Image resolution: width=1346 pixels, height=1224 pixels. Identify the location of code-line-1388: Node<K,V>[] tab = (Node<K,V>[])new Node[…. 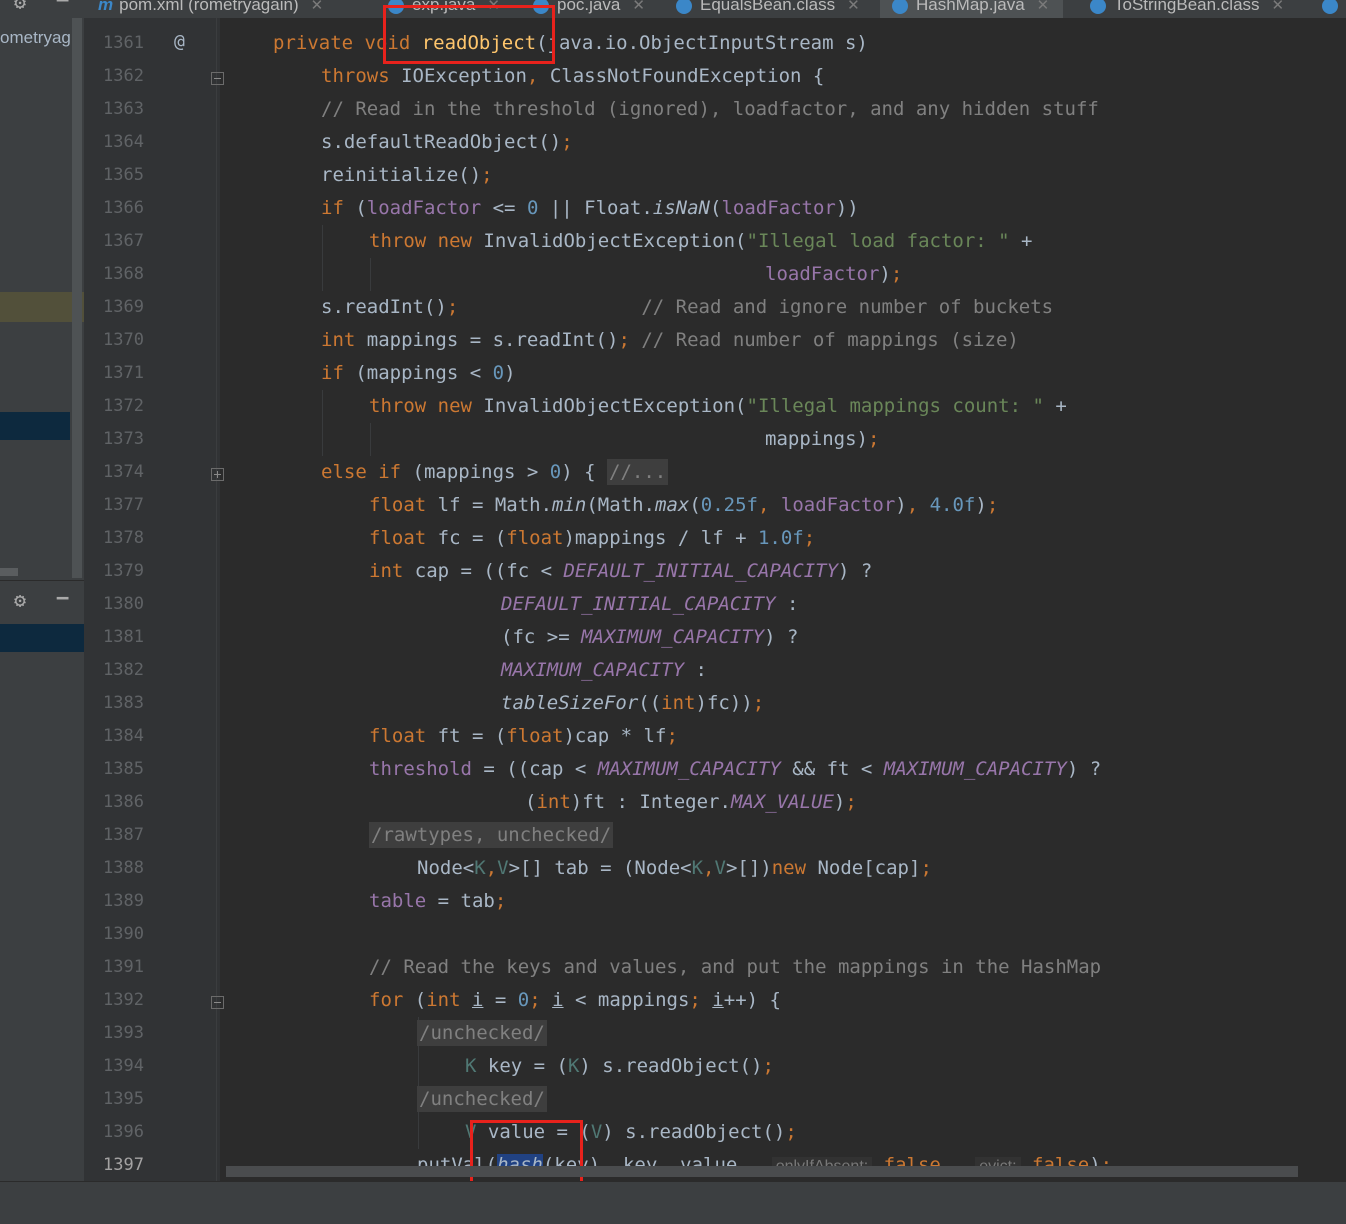
(674, 868).